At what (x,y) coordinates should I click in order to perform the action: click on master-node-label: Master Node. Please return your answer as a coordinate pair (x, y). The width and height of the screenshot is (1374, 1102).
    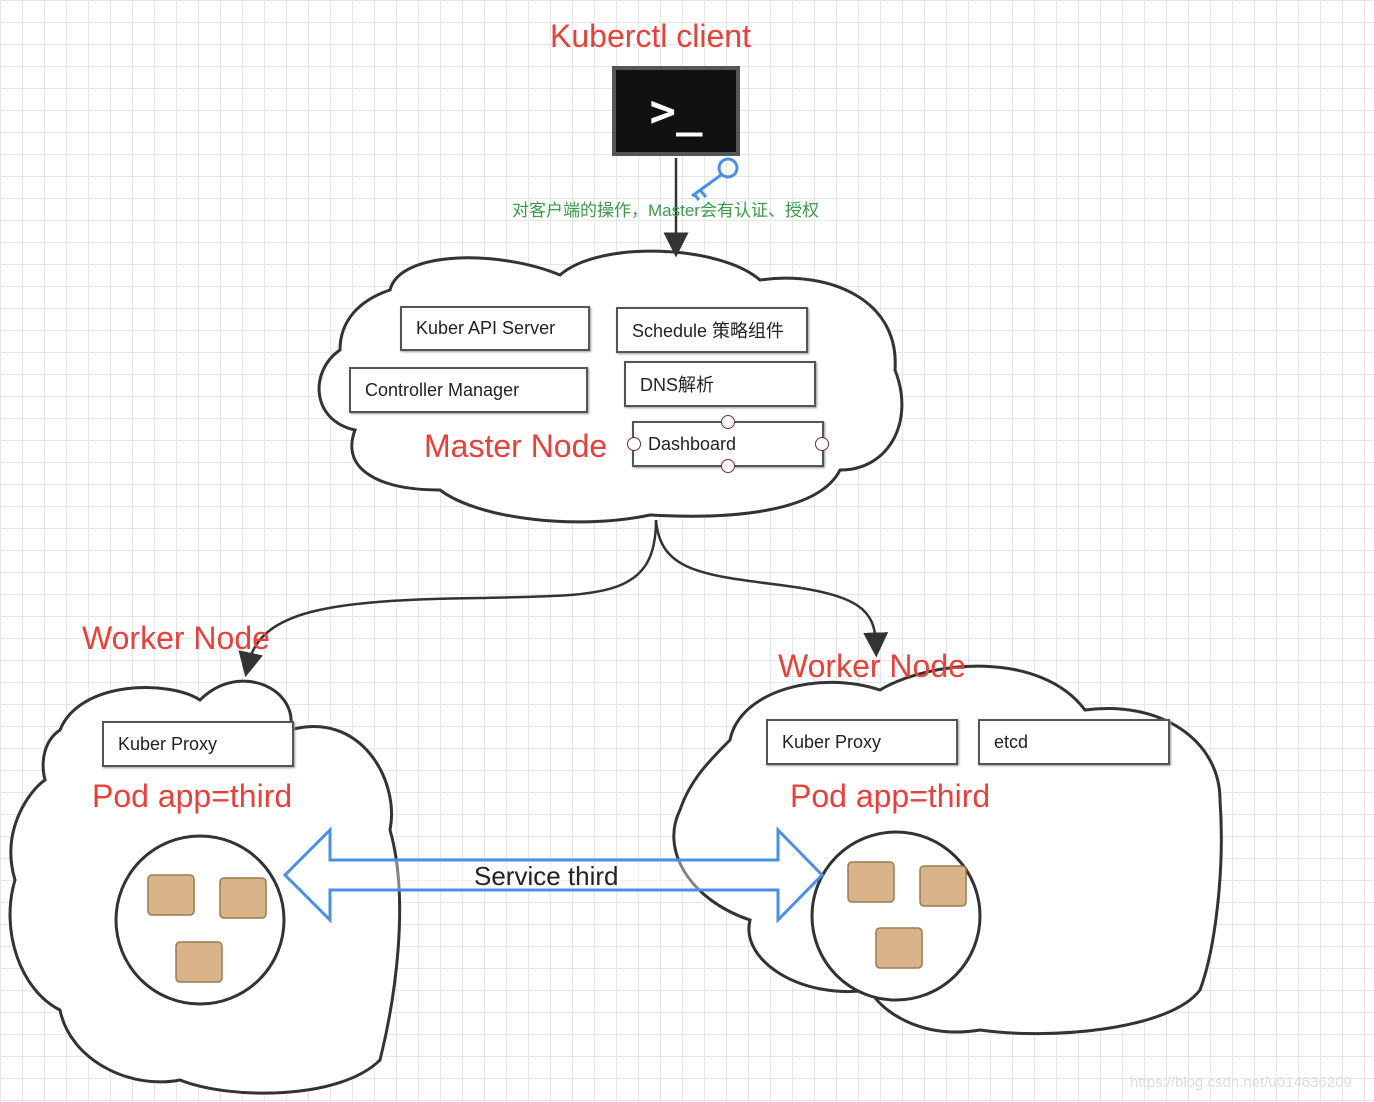
    Looking at the image, I should click on (516, 446).